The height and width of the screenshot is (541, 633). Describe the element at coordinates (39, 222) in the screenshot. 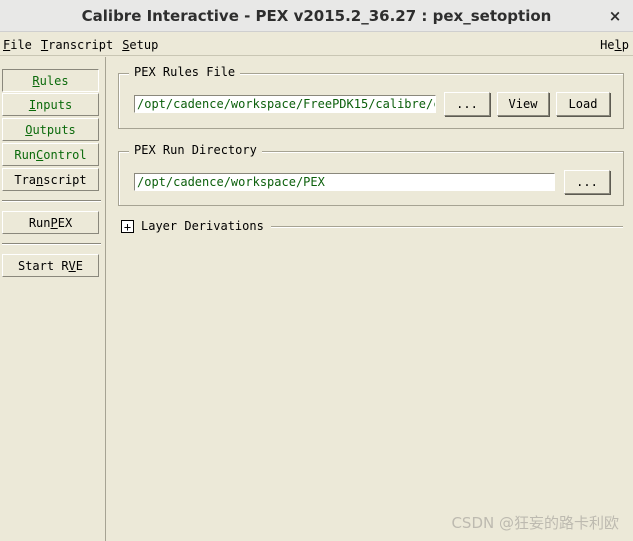

I see `run-pex-label-pre: Run` at that location.